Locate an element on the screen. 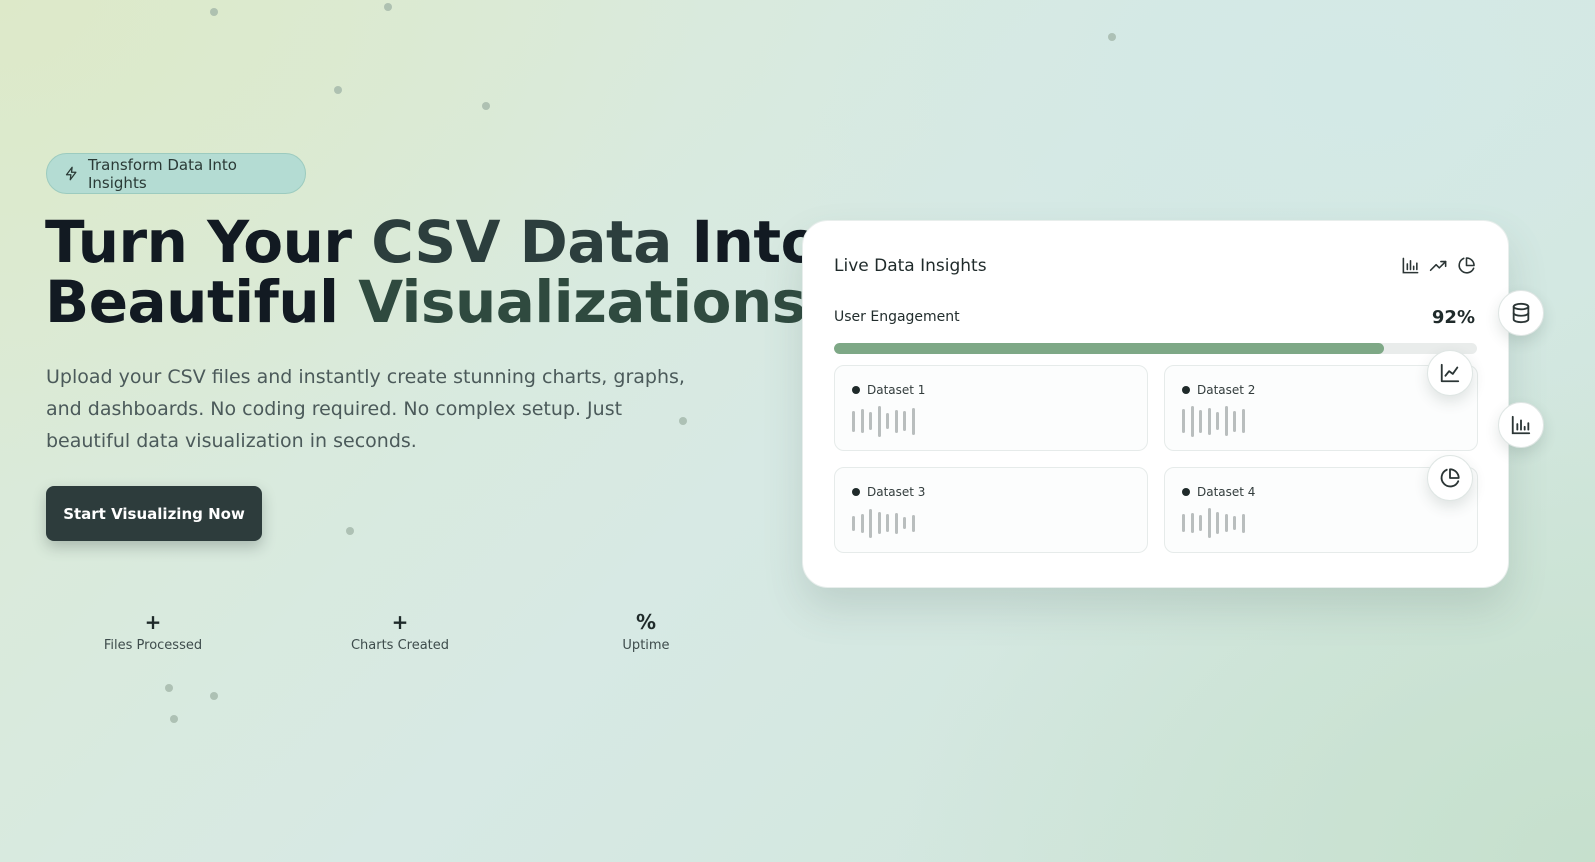  stat-label: Files Processed is located at coordinates (153, 645).